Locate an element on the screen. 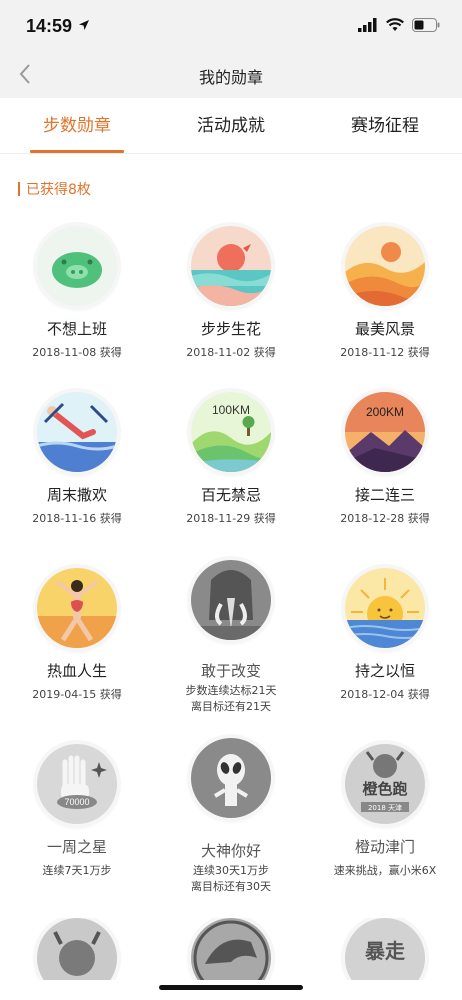 Image resolution: width=462 pixels, height=1000 pixels. active-tab-indicator is located at coordinates (77, 151).